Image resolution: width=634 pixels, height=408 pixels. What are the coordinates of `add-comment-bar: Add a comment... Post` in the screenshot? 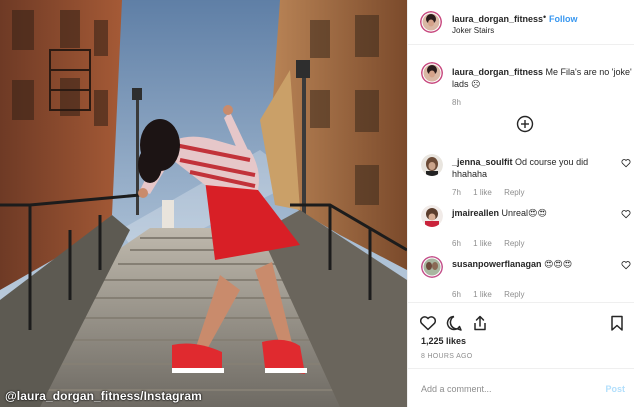 It's located at (521, 388).